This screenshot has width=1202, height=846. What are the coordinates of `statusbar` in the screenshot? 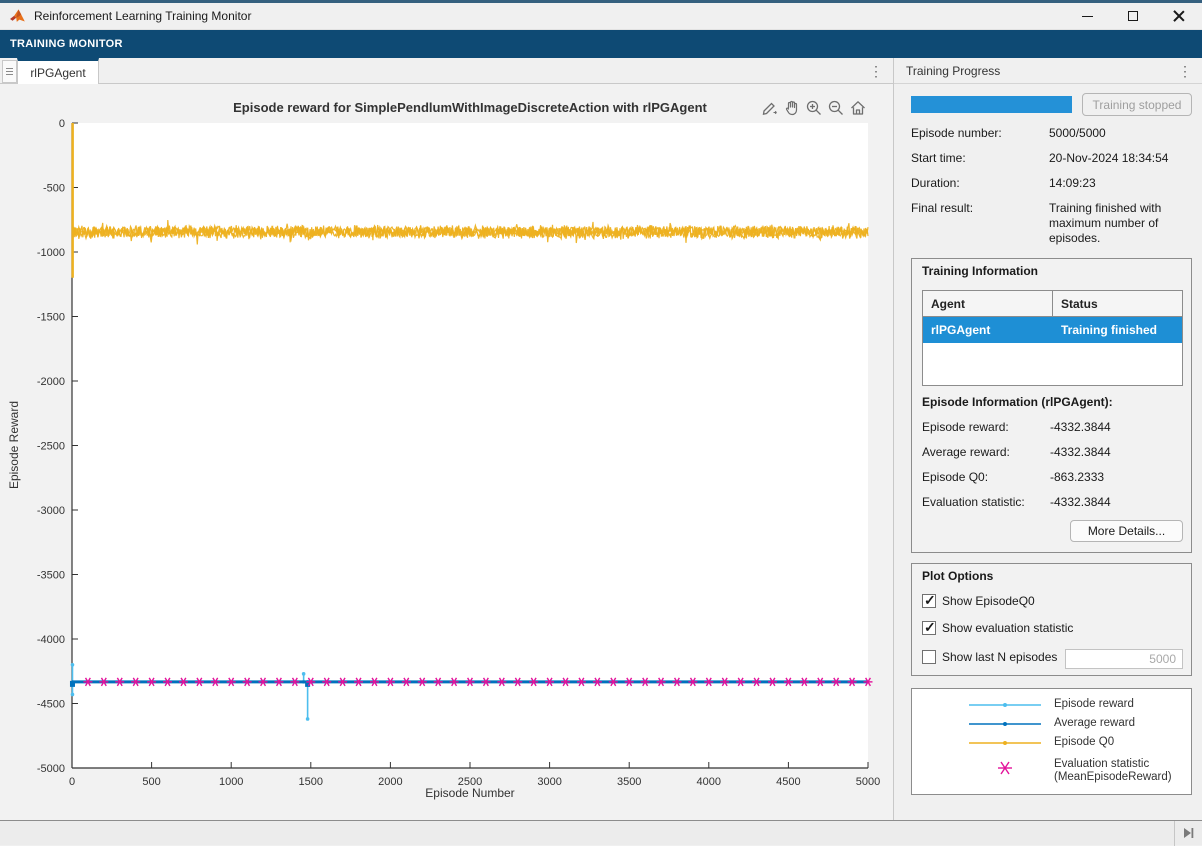 It's located at (601, 833).